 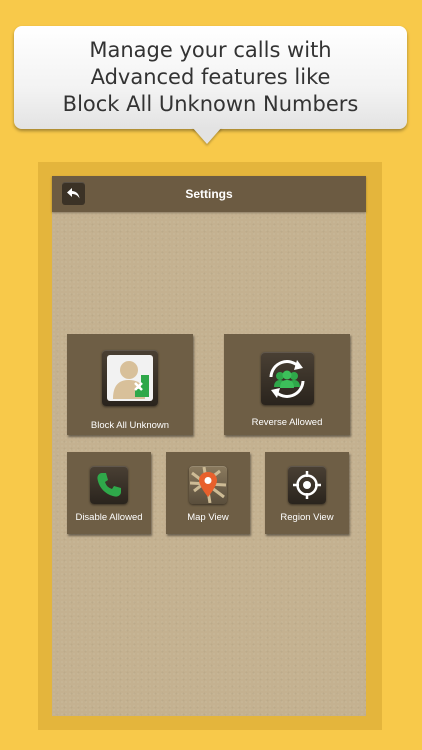 I want to click on callout-tail, so click(x=207, y=135).